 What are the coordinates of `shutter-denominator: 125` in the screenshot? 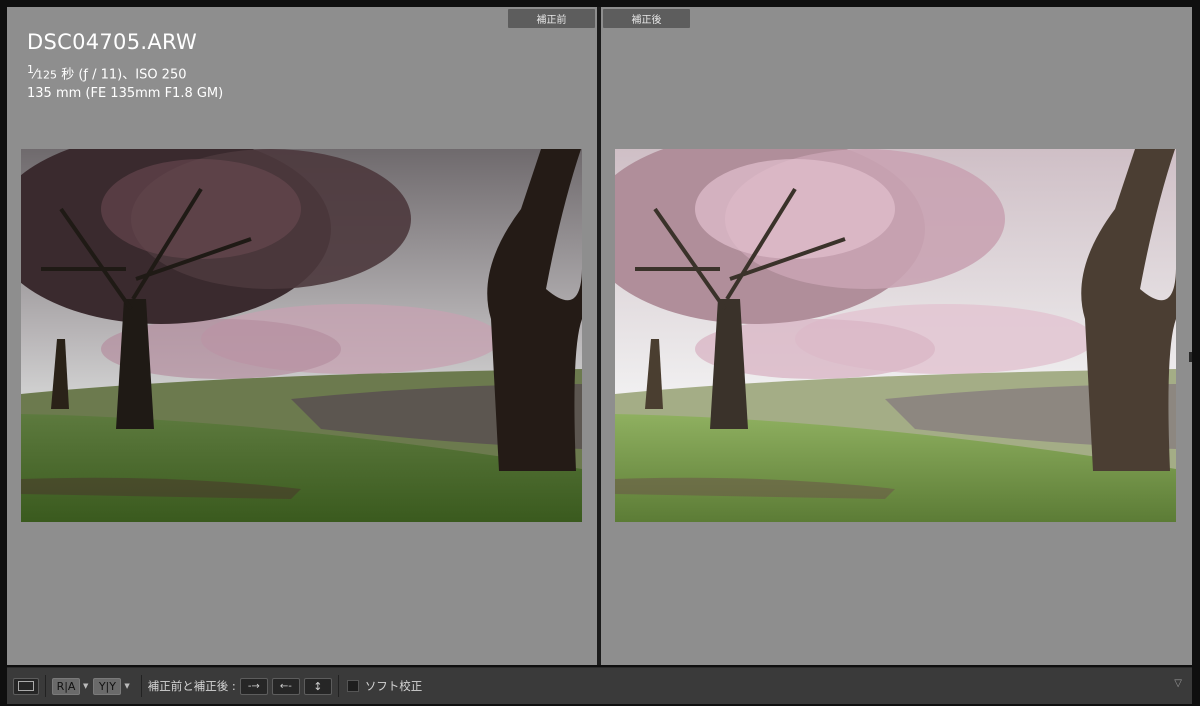 It's located at (47, 75).